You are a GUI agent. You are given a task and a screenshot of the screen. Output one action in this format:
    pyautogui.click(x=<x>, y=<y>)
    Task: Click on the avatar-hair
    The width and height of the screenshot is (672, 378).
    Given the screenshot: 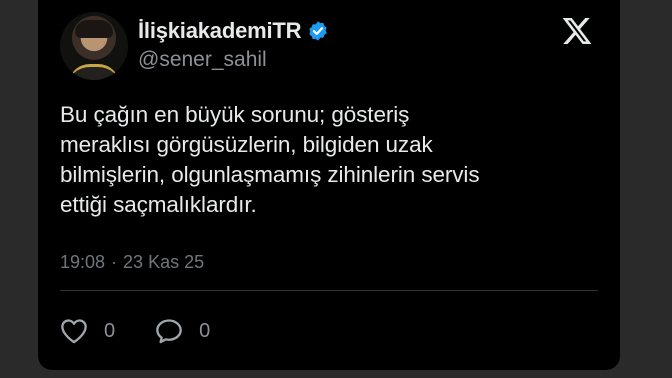 What is the action you would take?
    pyautogui.click(x=94, y=29)
    